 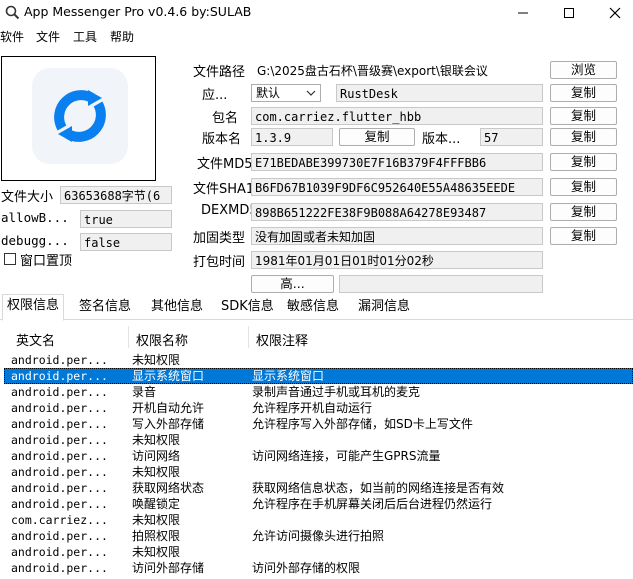 I want to click on table-row: android.per... 写入外部存储 允许程序写入外部存储，如SD卡上写文件, so click(x=318, y=424).